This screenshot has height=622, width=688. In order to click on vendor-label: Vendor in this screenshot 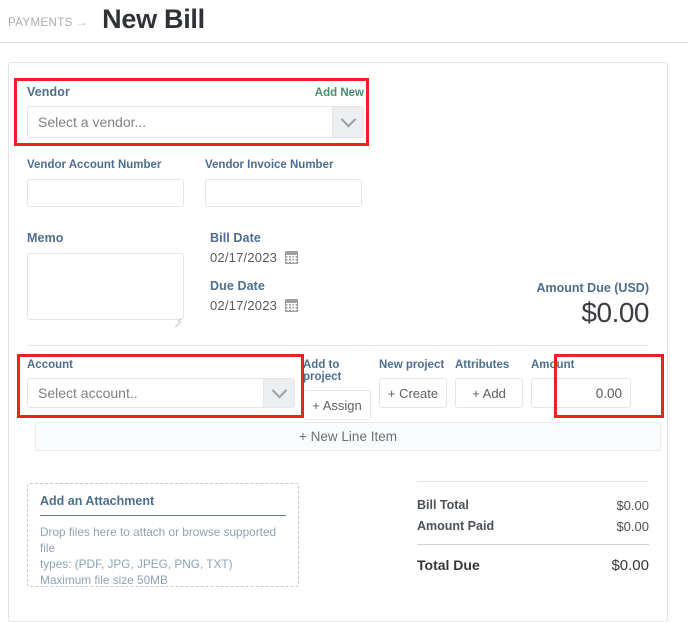, I will do `click(48, 92)`.